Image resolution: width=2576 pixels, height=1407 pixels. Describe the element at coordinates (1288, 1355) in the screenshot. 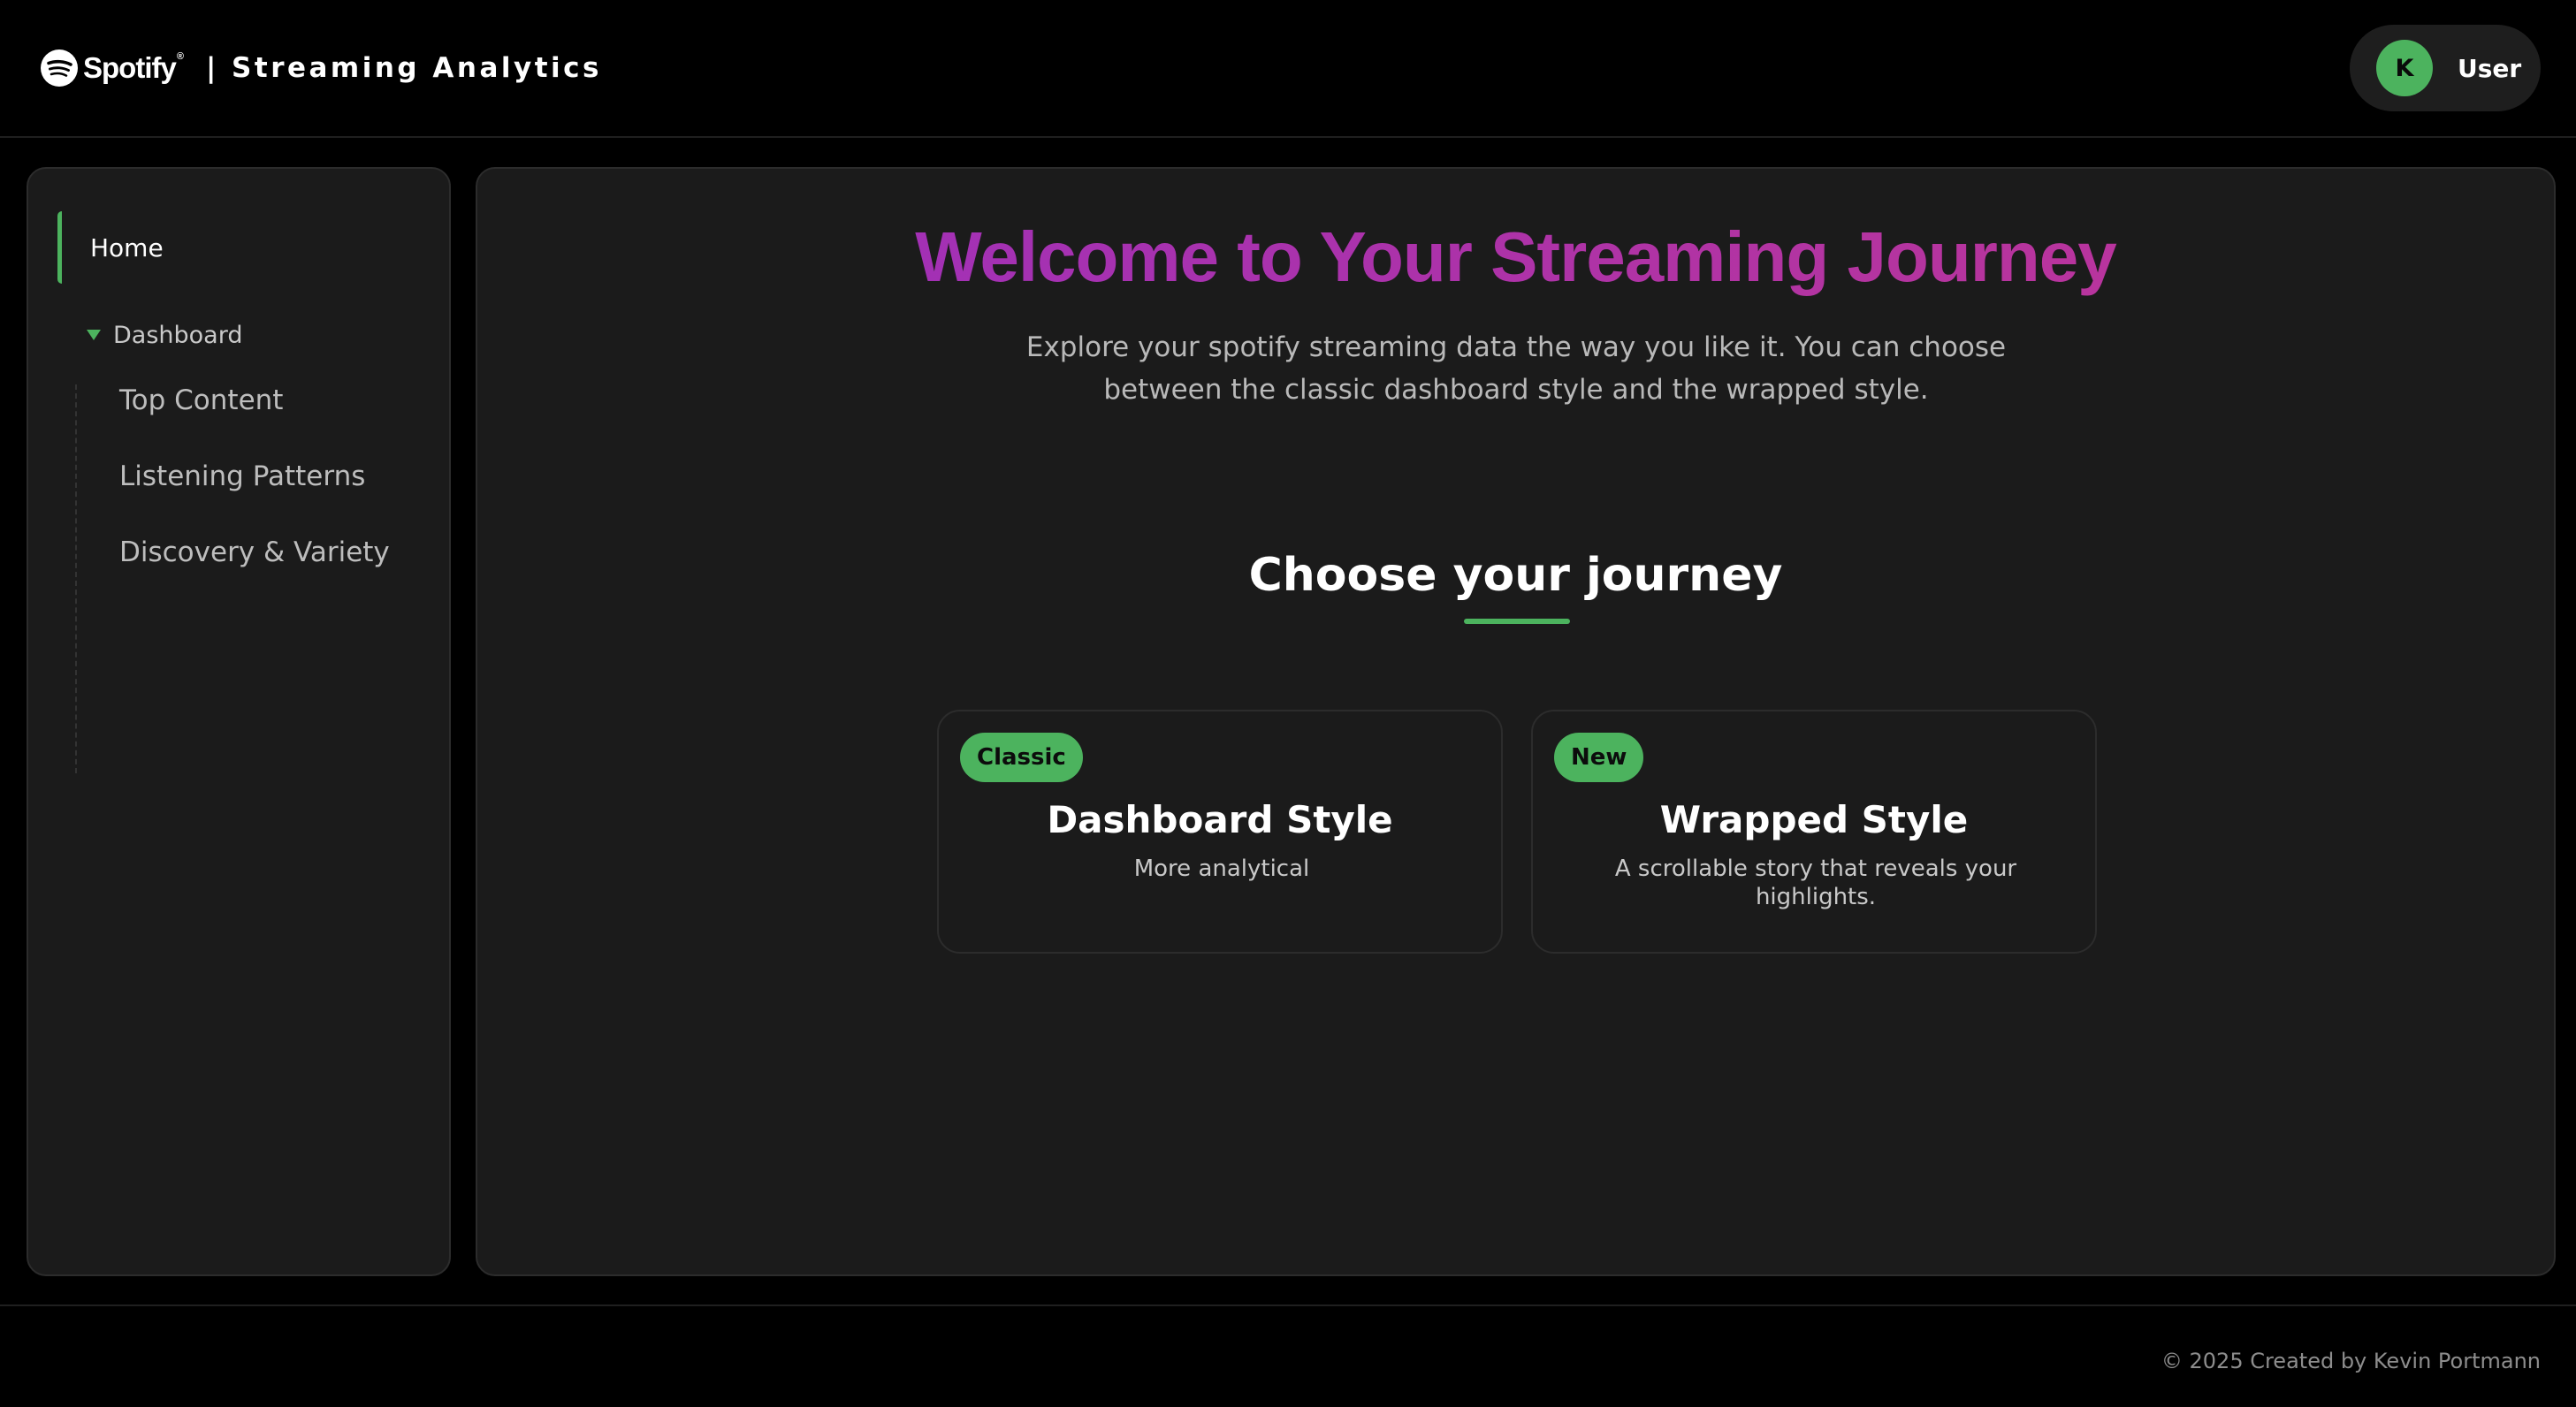

I see `footer: © 2025 Created by Kevin Portmann` at that location.